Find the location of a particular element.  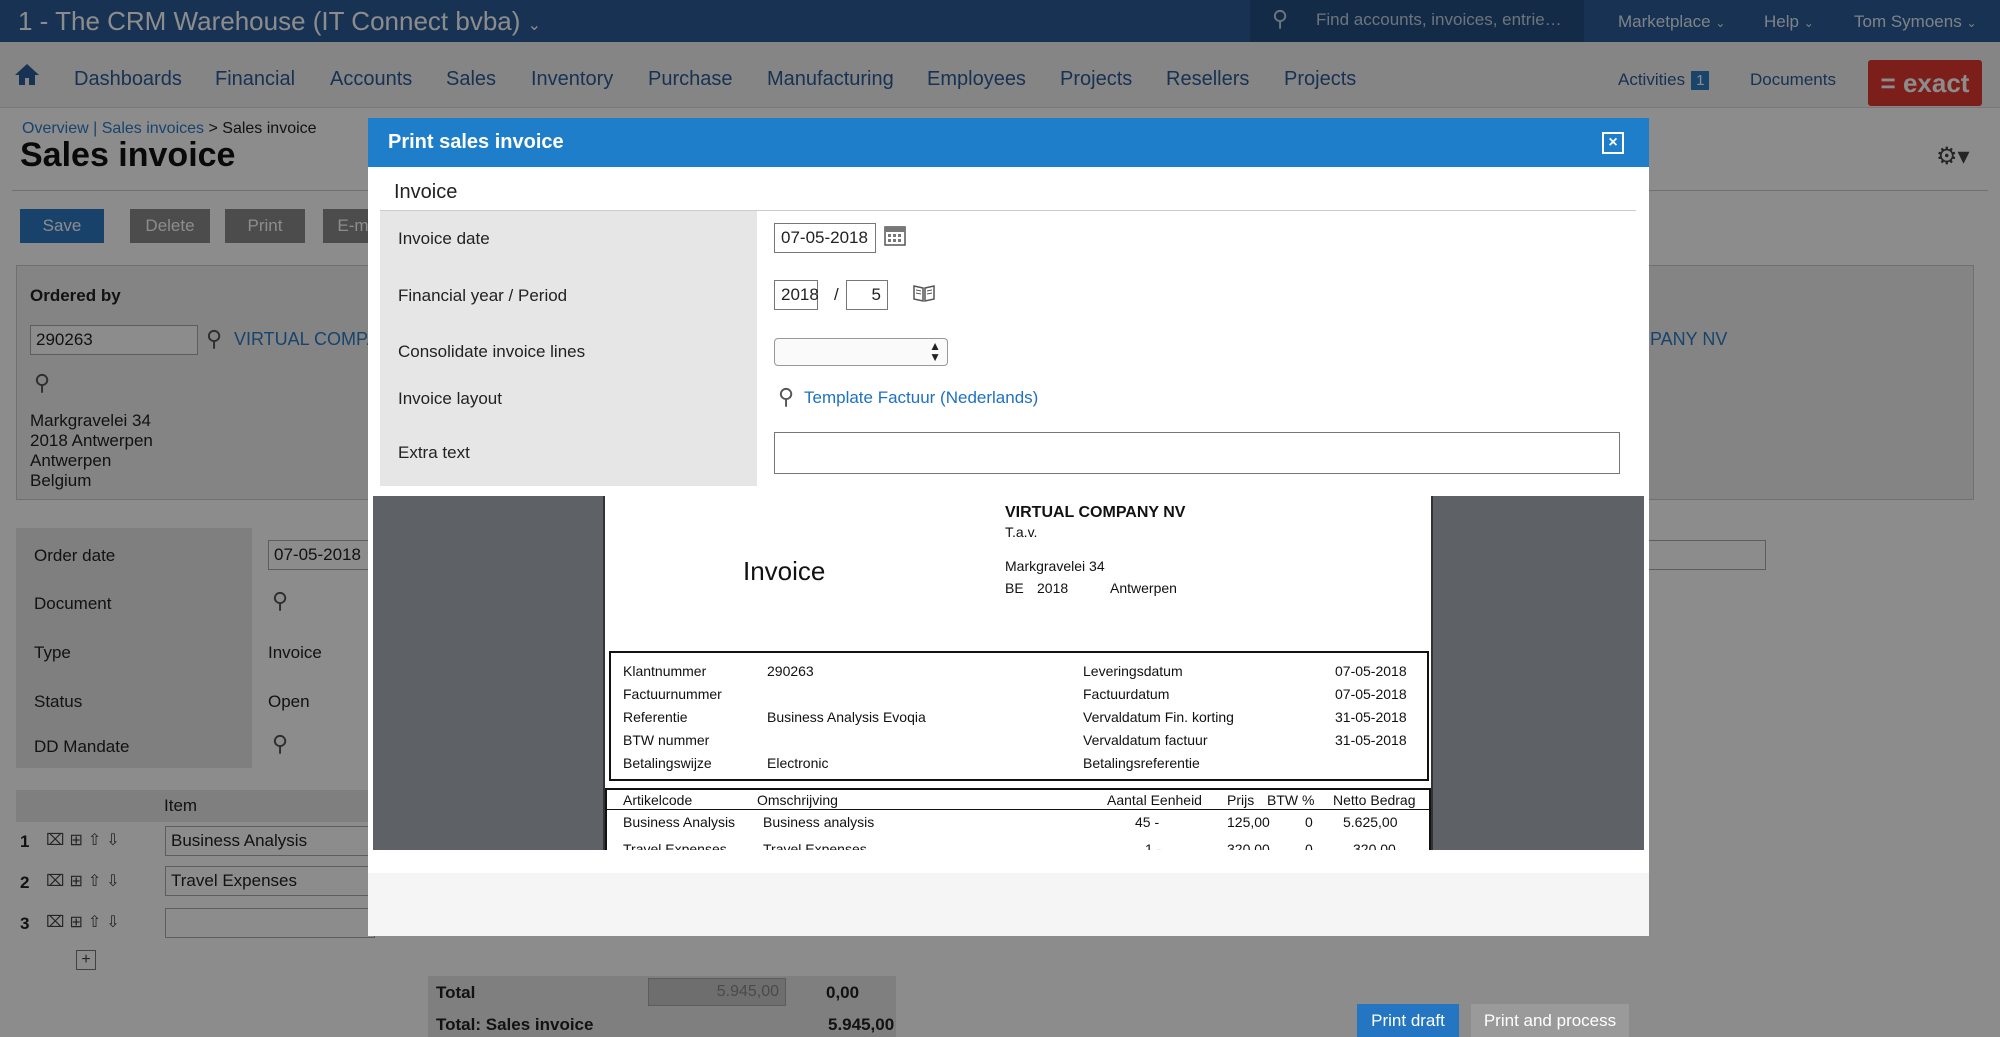

financial-year-field: 2018 is located at coordinates (796, 295).